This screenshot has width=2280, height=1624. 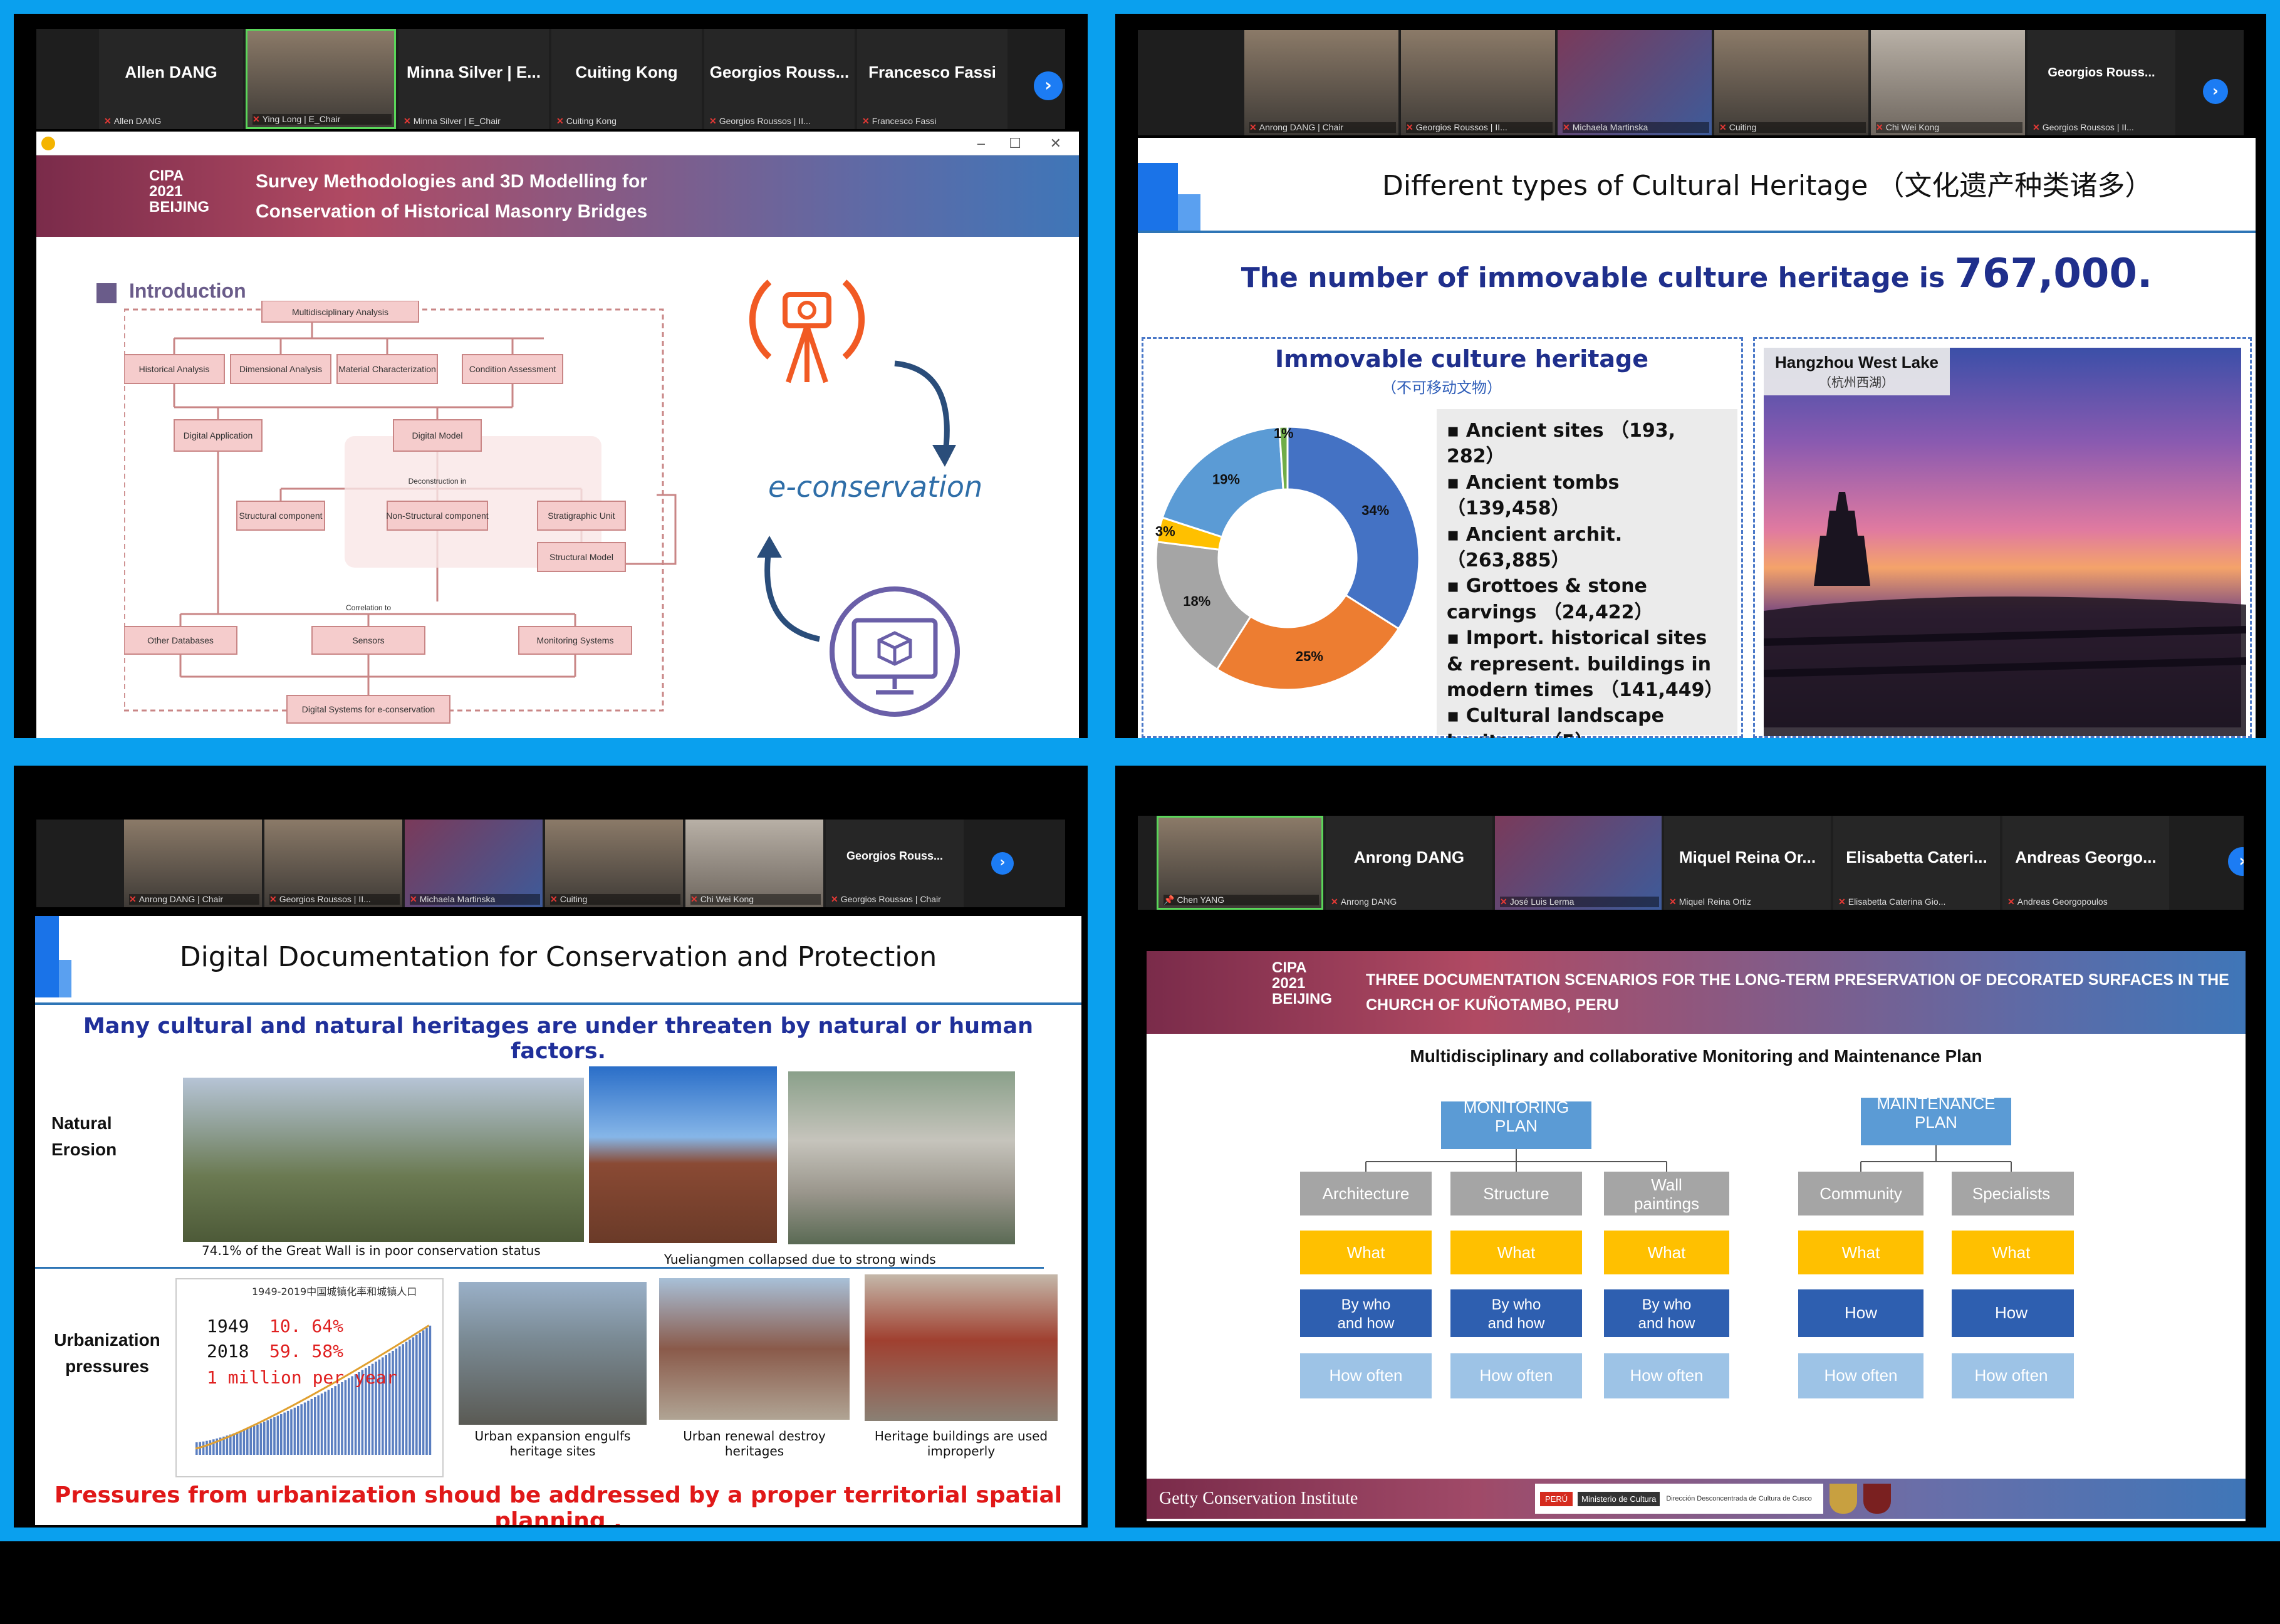 What do you see at coordinates (1287, 558) in the screenshot?
I see `donut-chart: 34% 25% 18% 3% 19% 1%` at bounding box center [1287, 558].